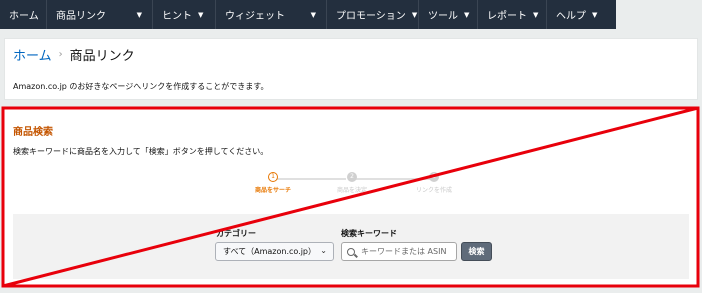  Describe the element at coordinates (323, 250) in the screenshot. I see `chevron-down-icon: ⌄` at that location.